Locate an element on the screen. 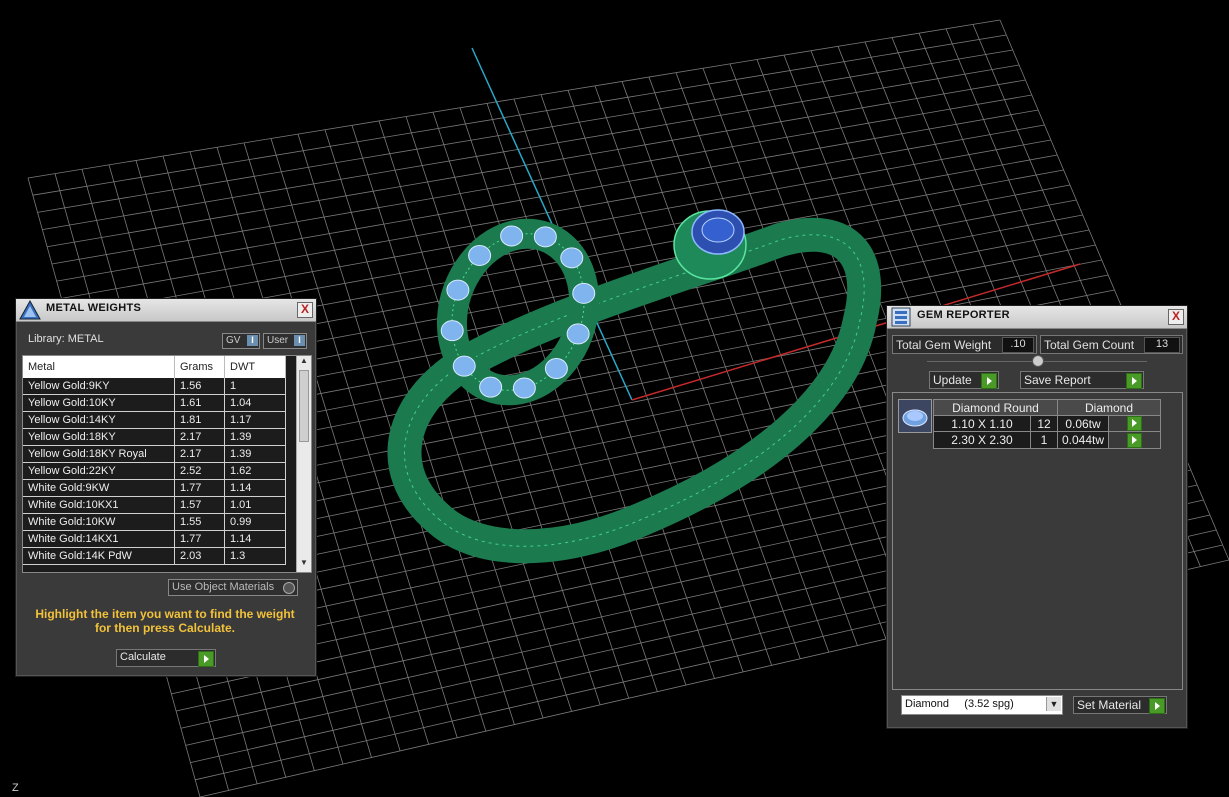  table-row: White Gold:9KW 1.77 1.14 is located at coordinates (154, 488).